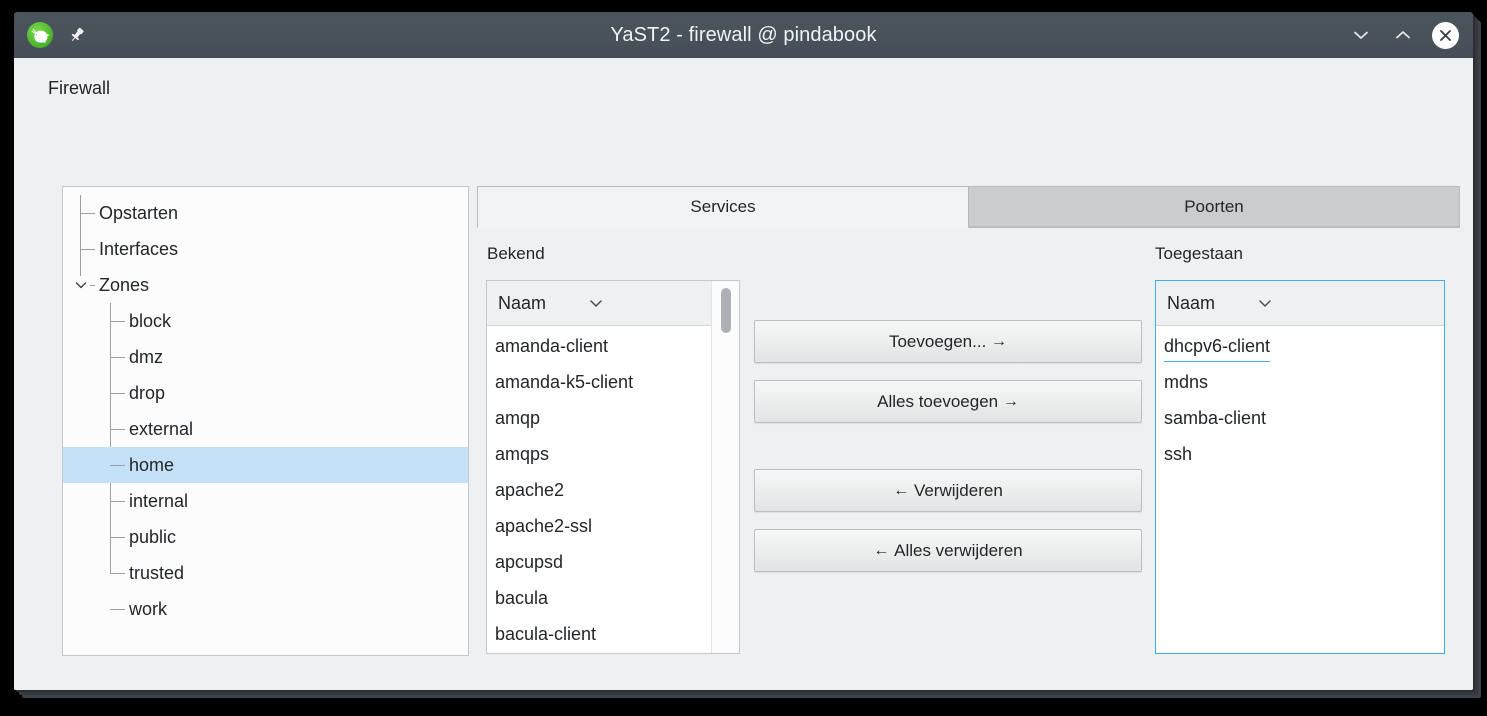 Image resolution: width=1487 pixels, height=716 pixels. I want to click on list-item: bacula, so click(599, 598).